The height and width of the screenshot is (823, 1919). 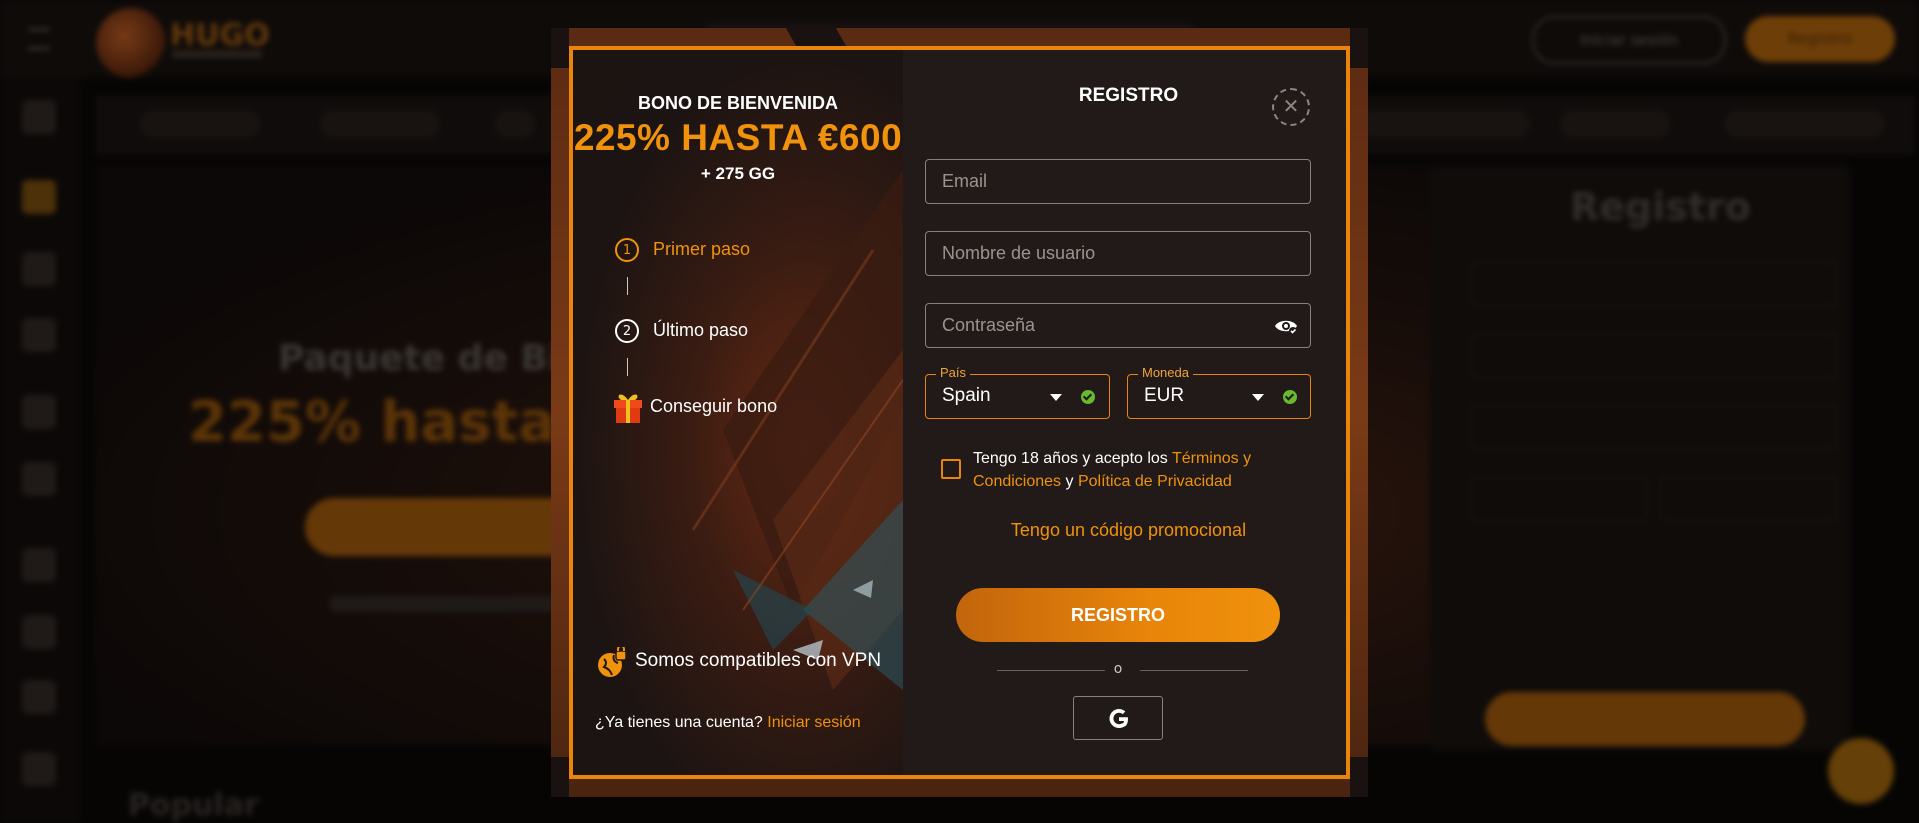 I want to click on login-link: Iniciar sesión, so click(x=813, y=722).